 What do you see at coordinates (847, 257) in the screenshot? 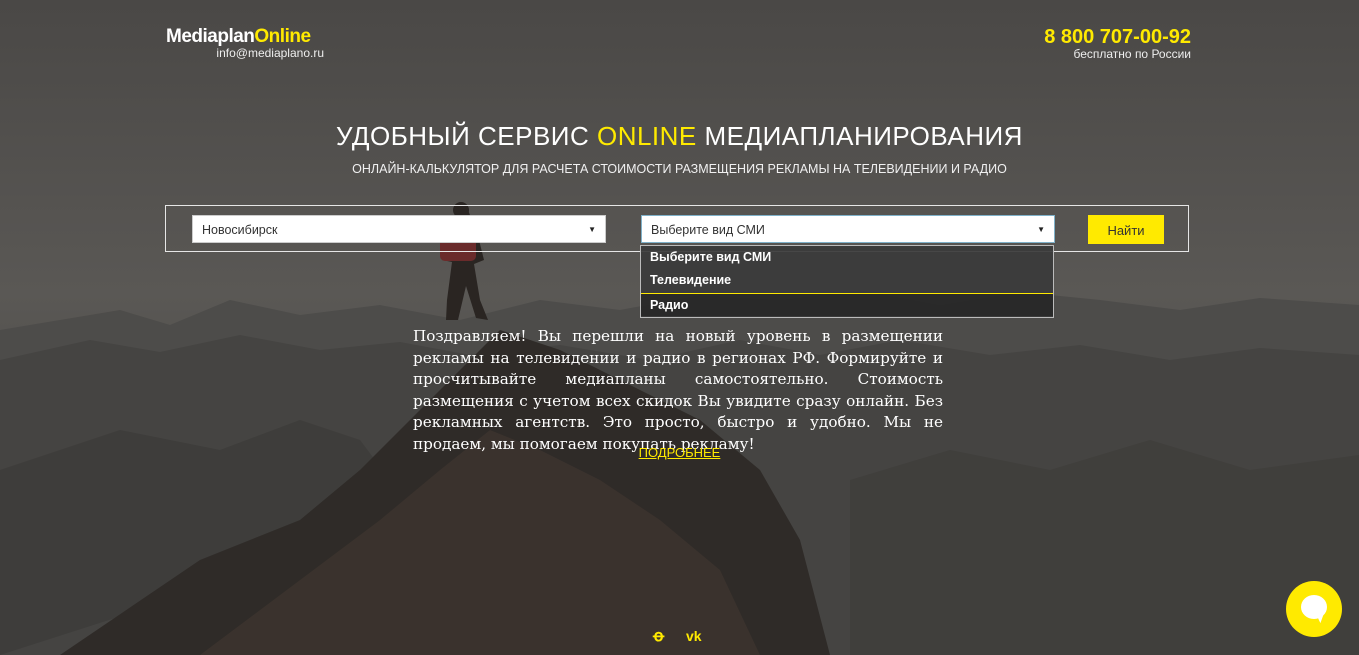
I see `dropdown-option-placeholder: Выберите вид СМИ` at bounding box center [847, 257].